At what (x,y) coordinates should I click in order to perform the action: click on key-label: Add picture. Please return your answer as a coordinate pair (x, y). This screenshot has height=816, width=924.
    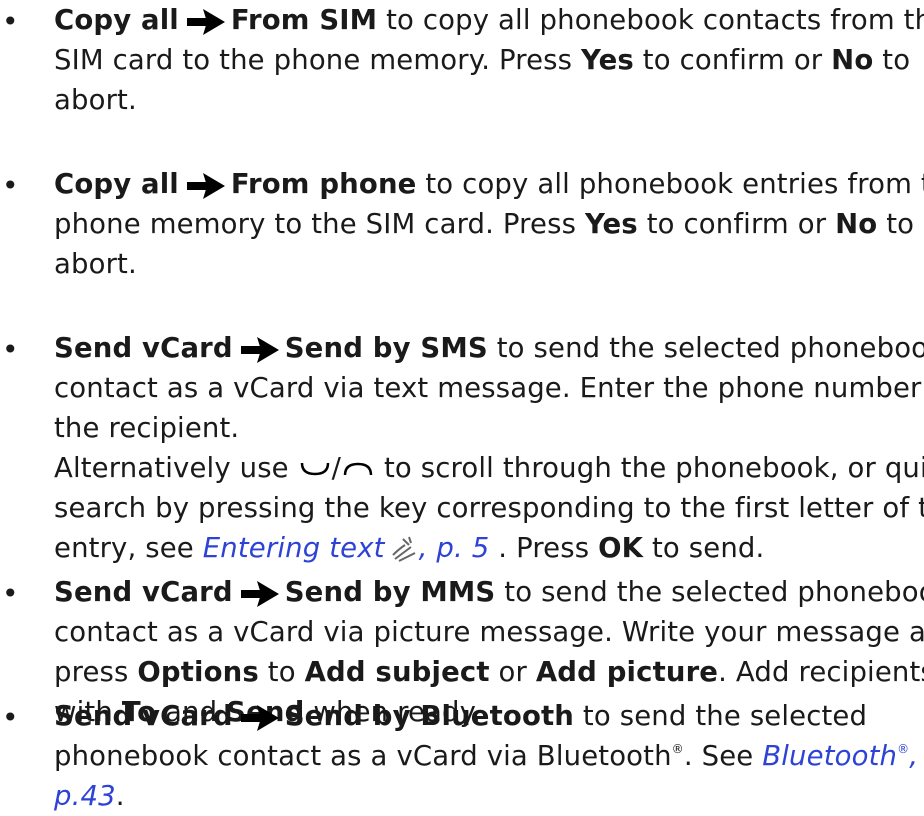
    Looking at the image, I should click on (627, 672).